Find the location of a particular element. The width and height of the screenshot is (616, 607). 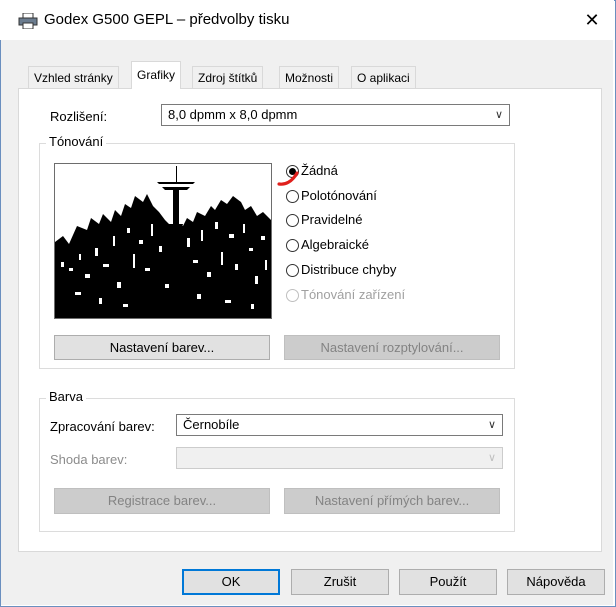

radio-label-none: Žádná is located at coordinates (319, 170).